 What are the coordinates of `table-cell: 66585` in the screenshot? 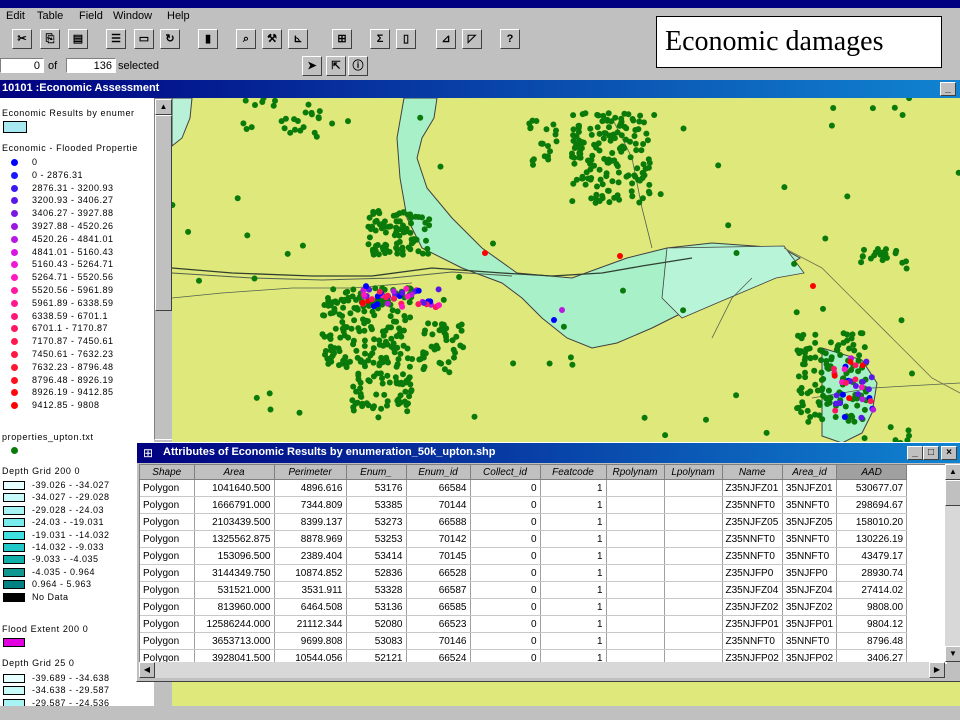 It's located at (438, 607).